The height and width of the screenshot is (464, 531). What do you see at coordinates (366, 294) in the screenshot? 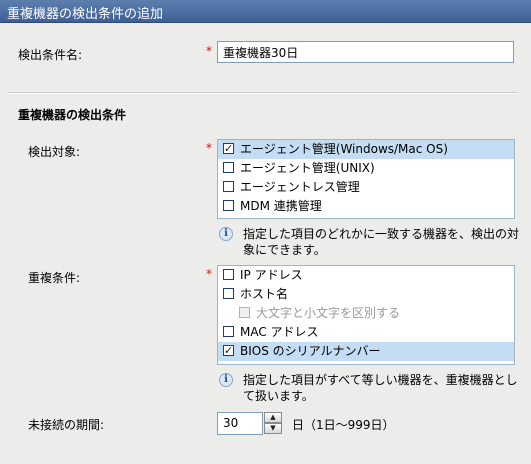
I see `condition-option-hostname: ホスト名` at bounding box center [366, 294].